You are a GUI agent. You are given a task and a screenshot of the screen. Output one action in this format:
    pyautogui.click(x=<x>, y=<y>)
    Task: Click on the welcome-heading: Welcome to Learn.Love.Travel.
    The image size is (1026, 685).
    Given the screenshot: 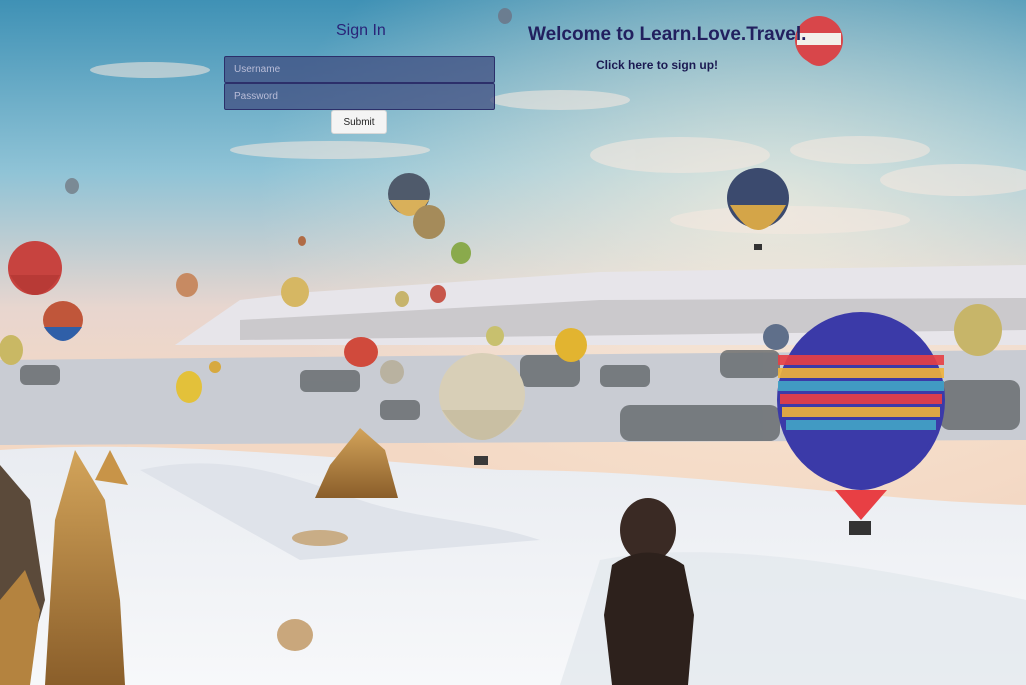 What is the action you would take?
    pyautogui.click(x=667, y=34)
    